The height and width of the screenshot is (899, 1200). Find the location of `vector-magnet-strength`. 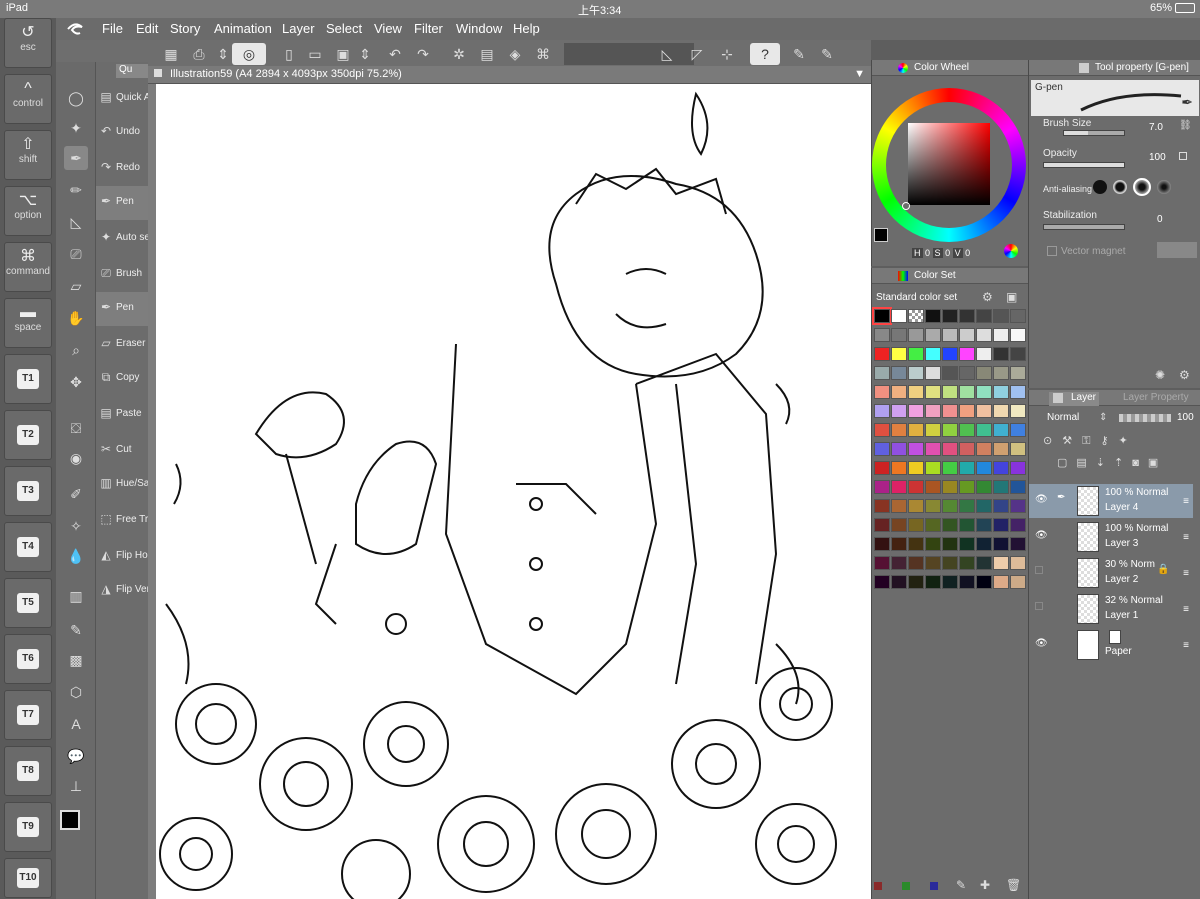

vector-magnet-strength is located at coordinates (1177, 250).